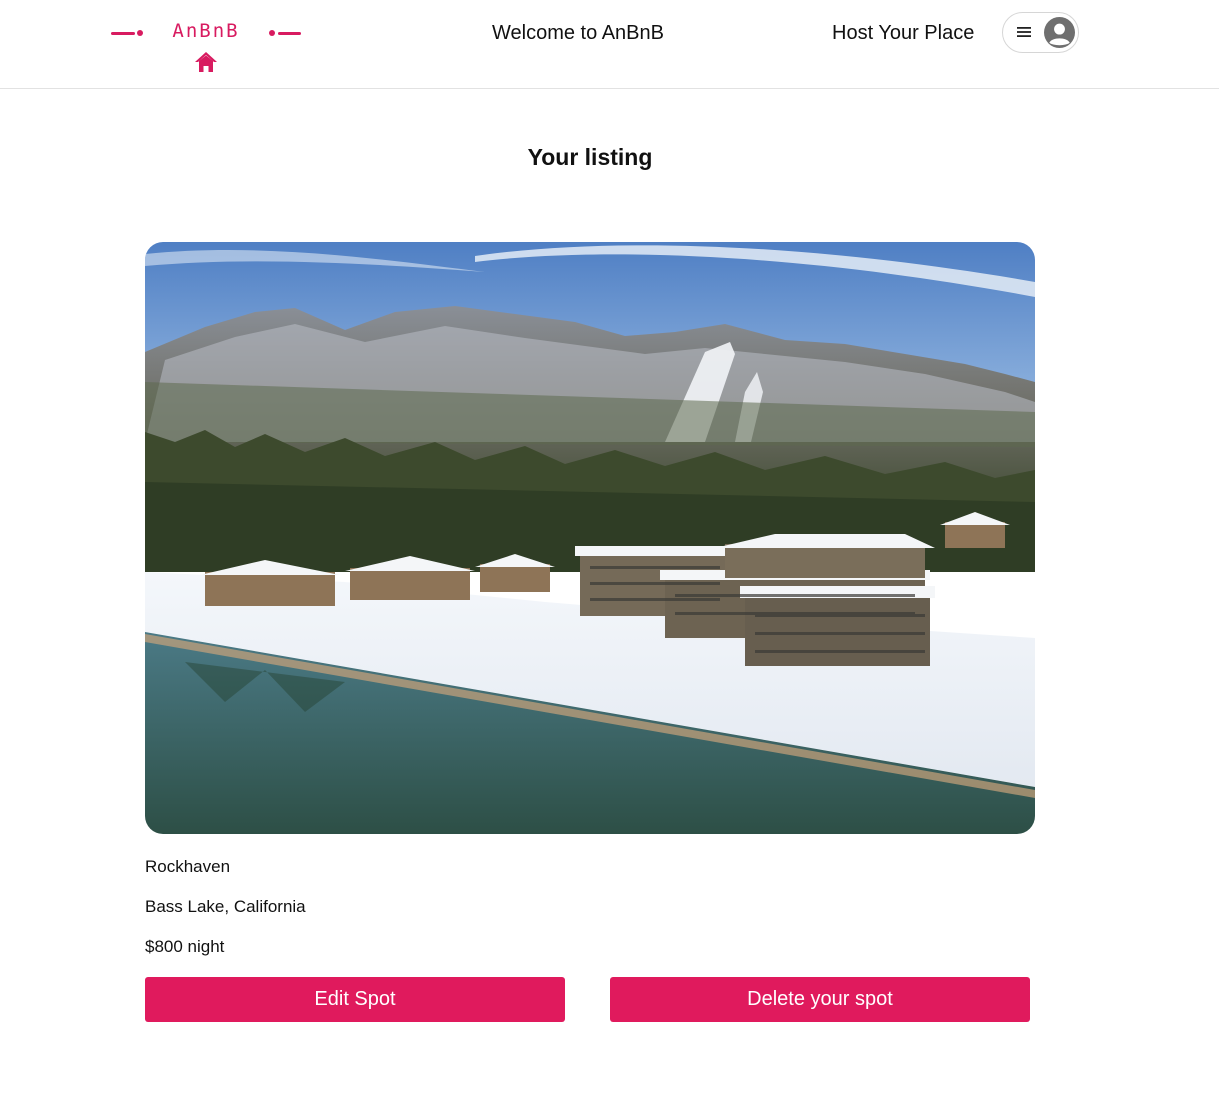 This screenshot has width=1219, height=1113. I want to click on hamburger-menu-icon, so click(1024, 32).